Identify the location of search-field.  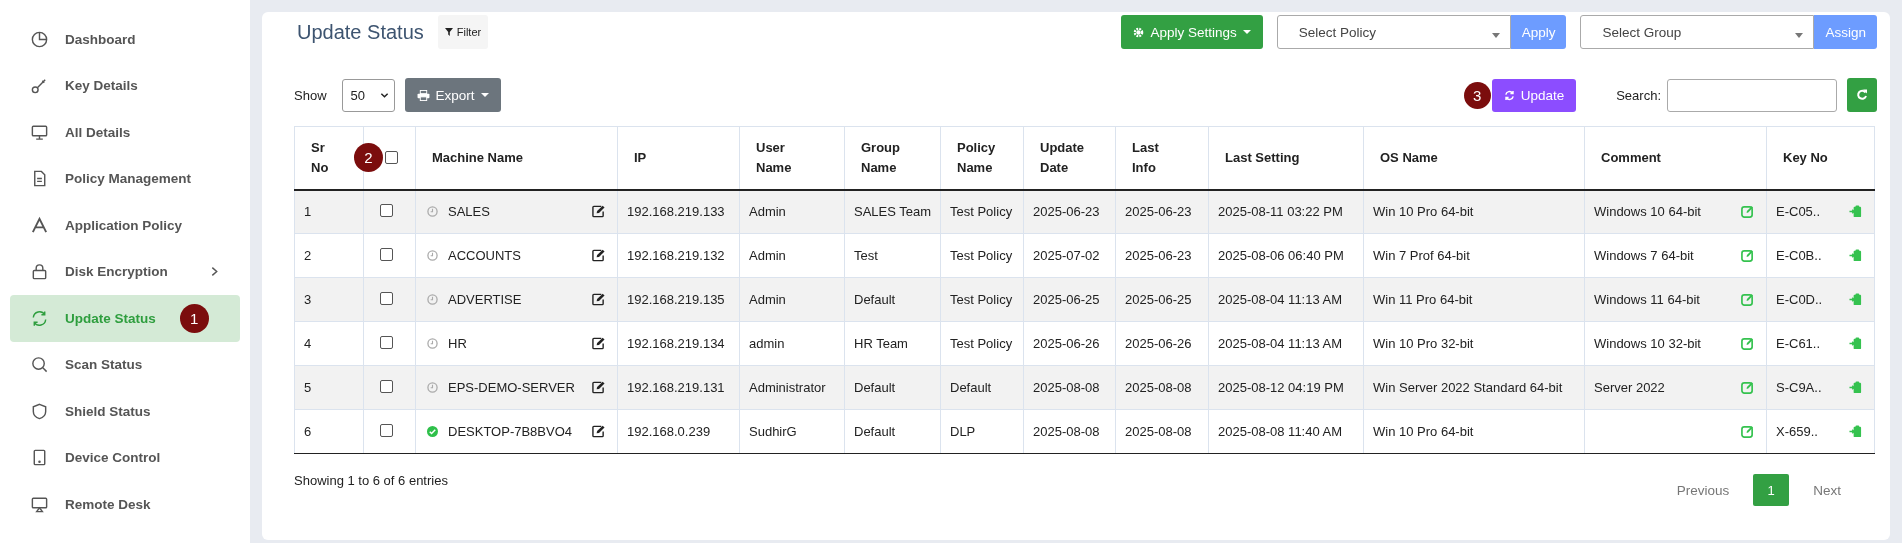
(1752, 95).